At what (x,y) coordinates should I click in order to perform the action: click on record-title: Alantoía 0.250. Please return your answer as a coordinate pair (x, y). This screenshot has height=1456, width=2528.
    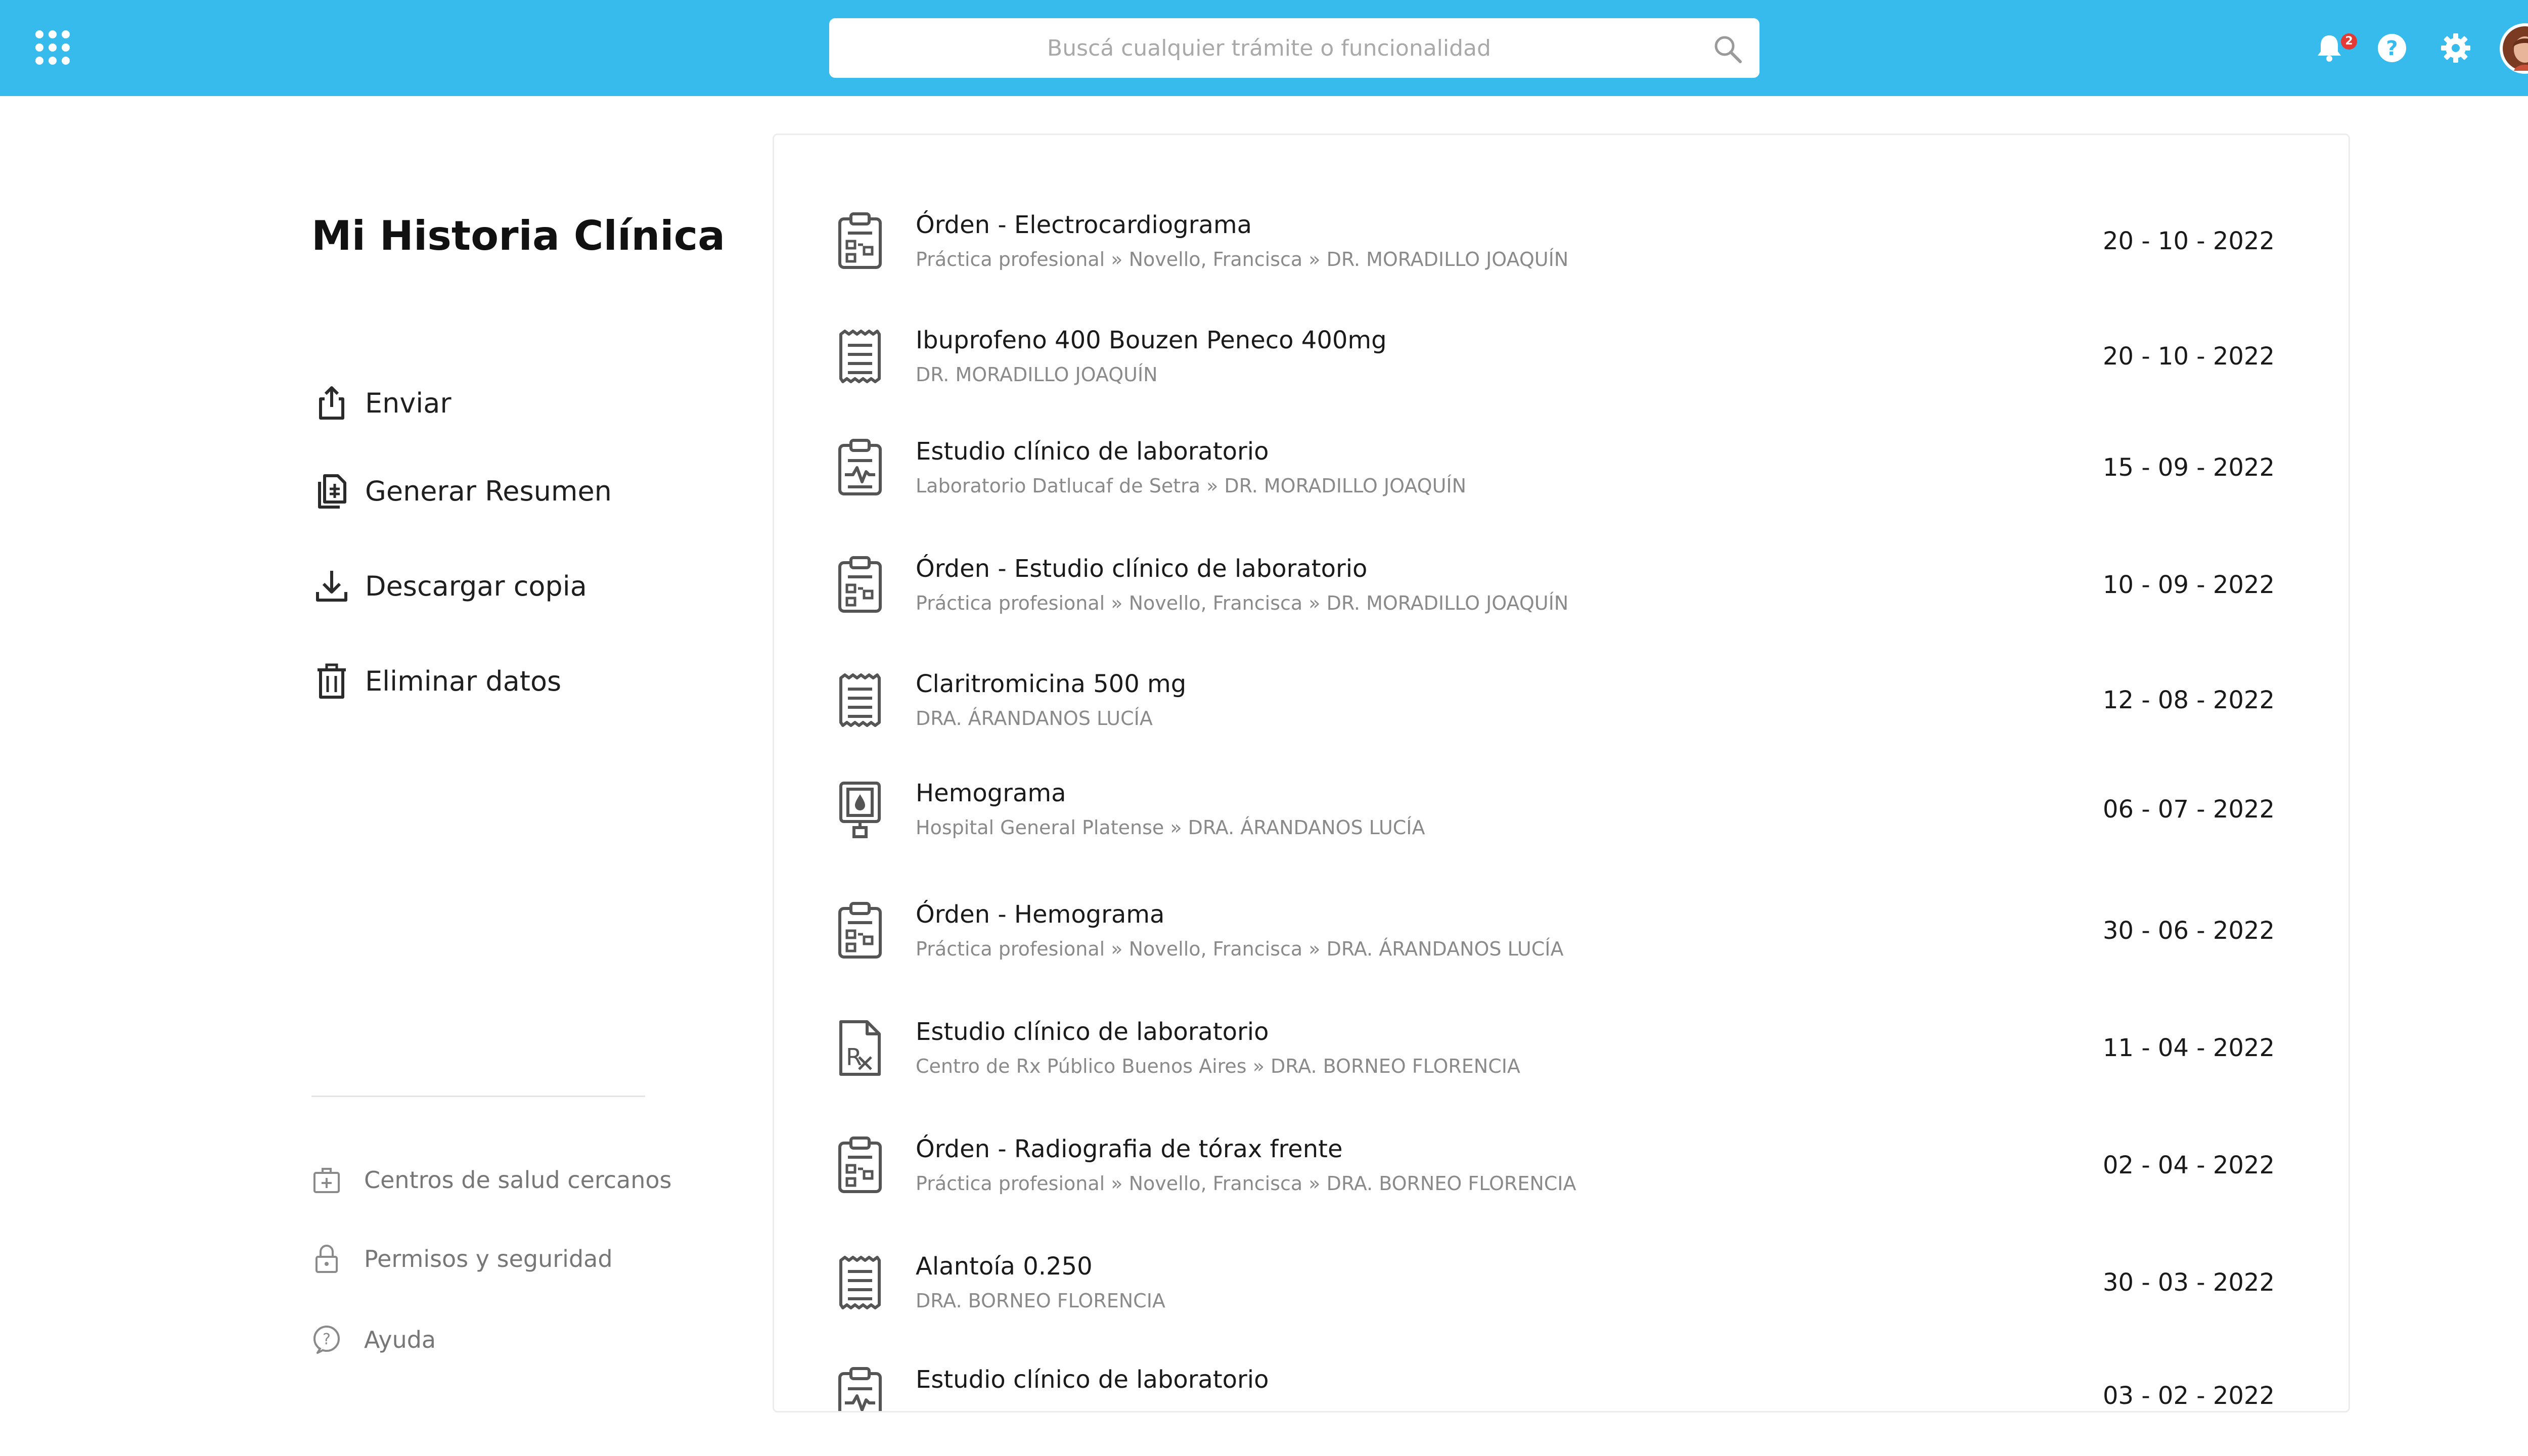
    Looking at the image, I should click on (1005, 1266).